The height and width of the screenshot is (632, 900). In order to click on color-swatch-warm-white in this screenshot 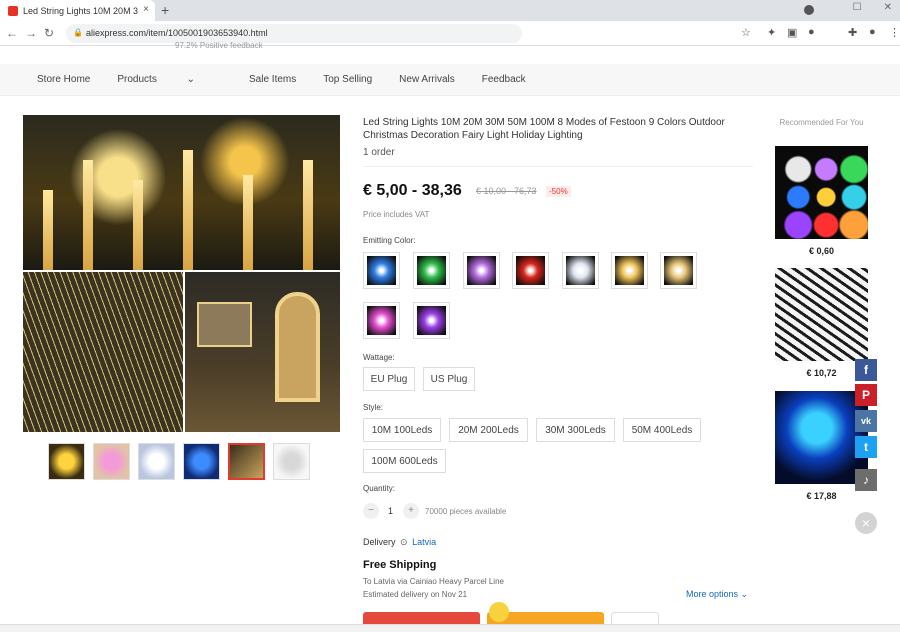, I will do `click(629, 270)`.